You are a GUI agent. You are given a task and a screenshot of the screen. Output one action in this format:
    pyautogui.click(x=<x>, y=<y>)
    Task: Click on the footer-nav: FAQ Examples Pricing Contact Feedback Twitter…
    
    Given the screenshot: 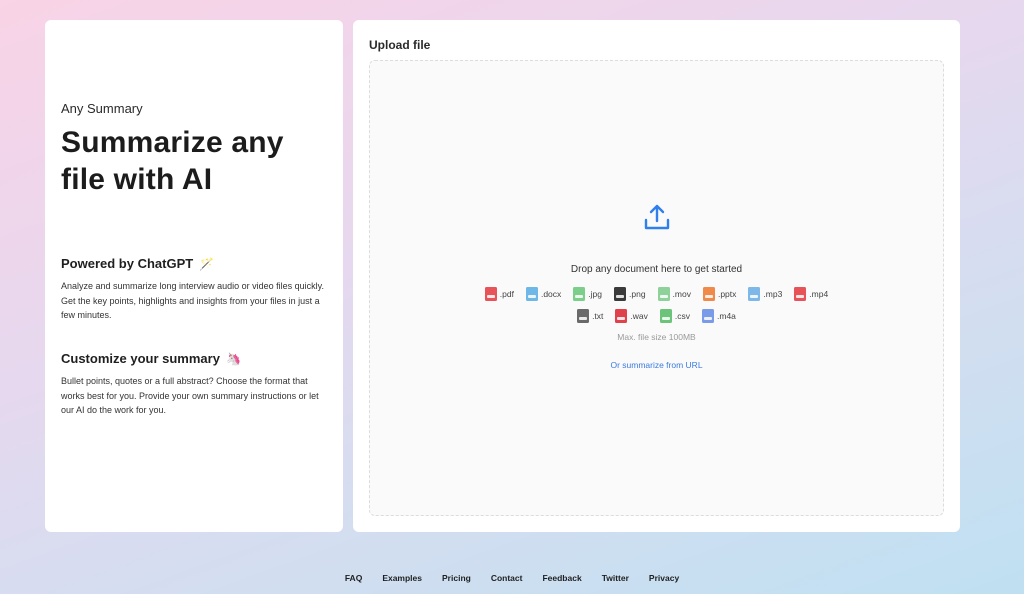 What is the action you would take?
    pyautogui.click(x=512, y=578)
    